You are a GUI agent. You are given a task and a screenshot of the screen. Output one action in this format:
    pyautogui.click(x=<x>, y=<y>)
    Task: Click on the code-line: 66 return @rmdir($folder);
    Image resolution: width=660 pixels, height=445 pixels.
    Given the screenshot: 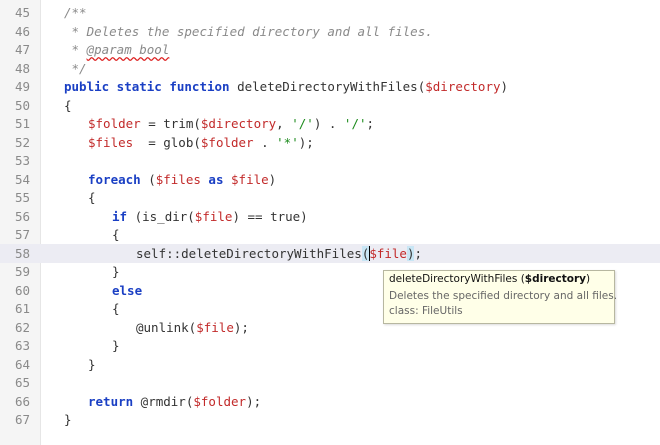 What is the action you would take?
    pyautogui.click(x=330, y=401)
    